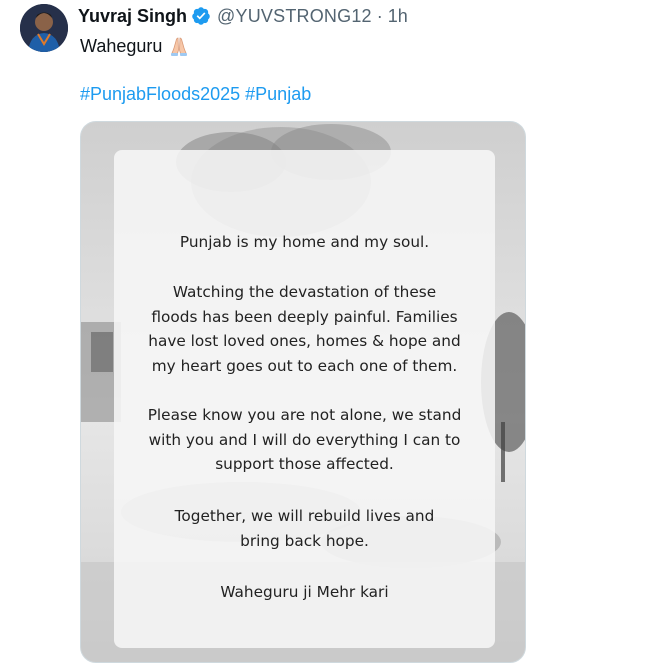 This screenshot has width=650, height=663. I want to click on hashtag-punjab: #Punjab, so click(278, 94).